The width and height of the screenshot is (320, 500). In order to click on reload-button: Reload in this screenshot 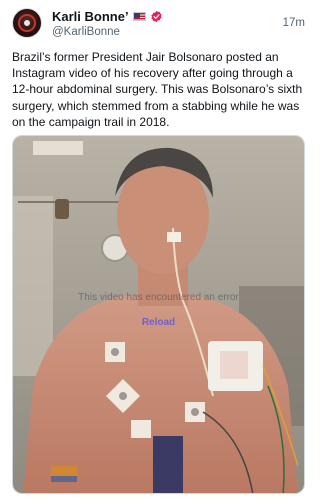, I will do `click(158, 322)`.